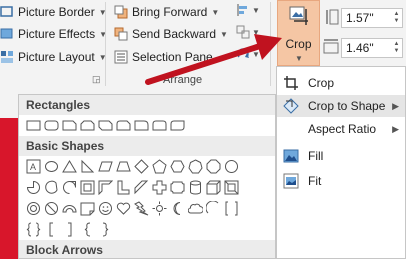 Image resolution: width=406 pixels, height=259 pixels. I want to click on rectangle-shape-icon, so click(33, 125).